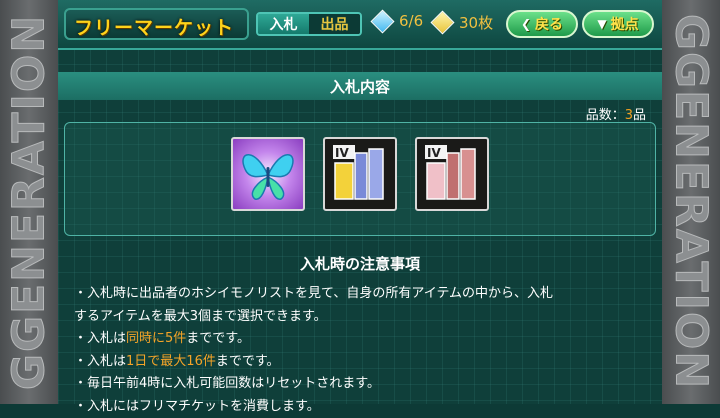 Image resolution: width=720 pixels, height=418 pixels. Describe the element at coordinates (364, 407) in the screenshot. I see `note-line-6: ・入札にはフリマチケットを消費します。` at that location.